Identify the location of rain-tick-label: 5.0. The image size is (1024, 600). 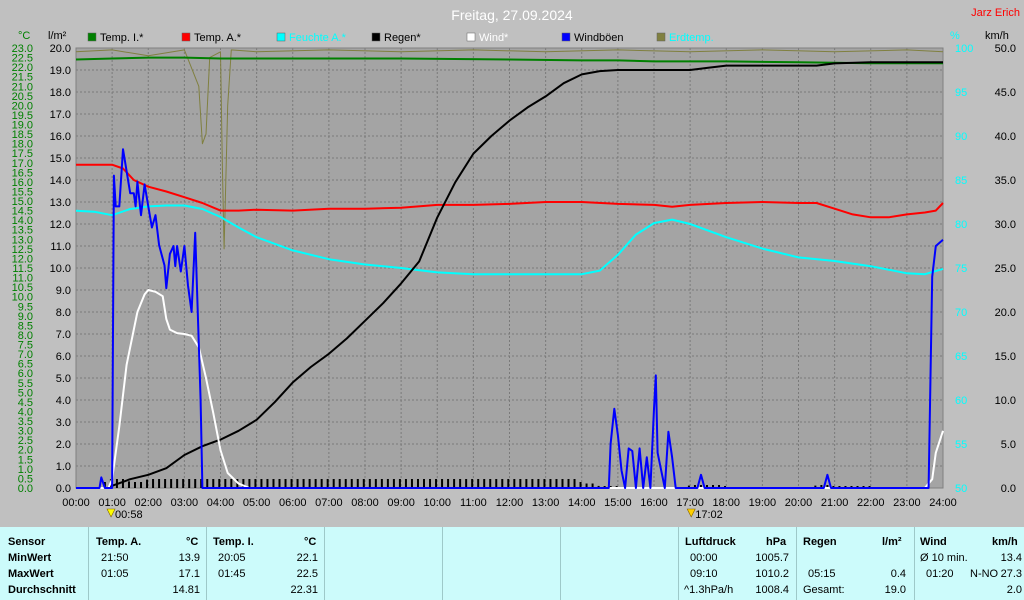
(63, 379).